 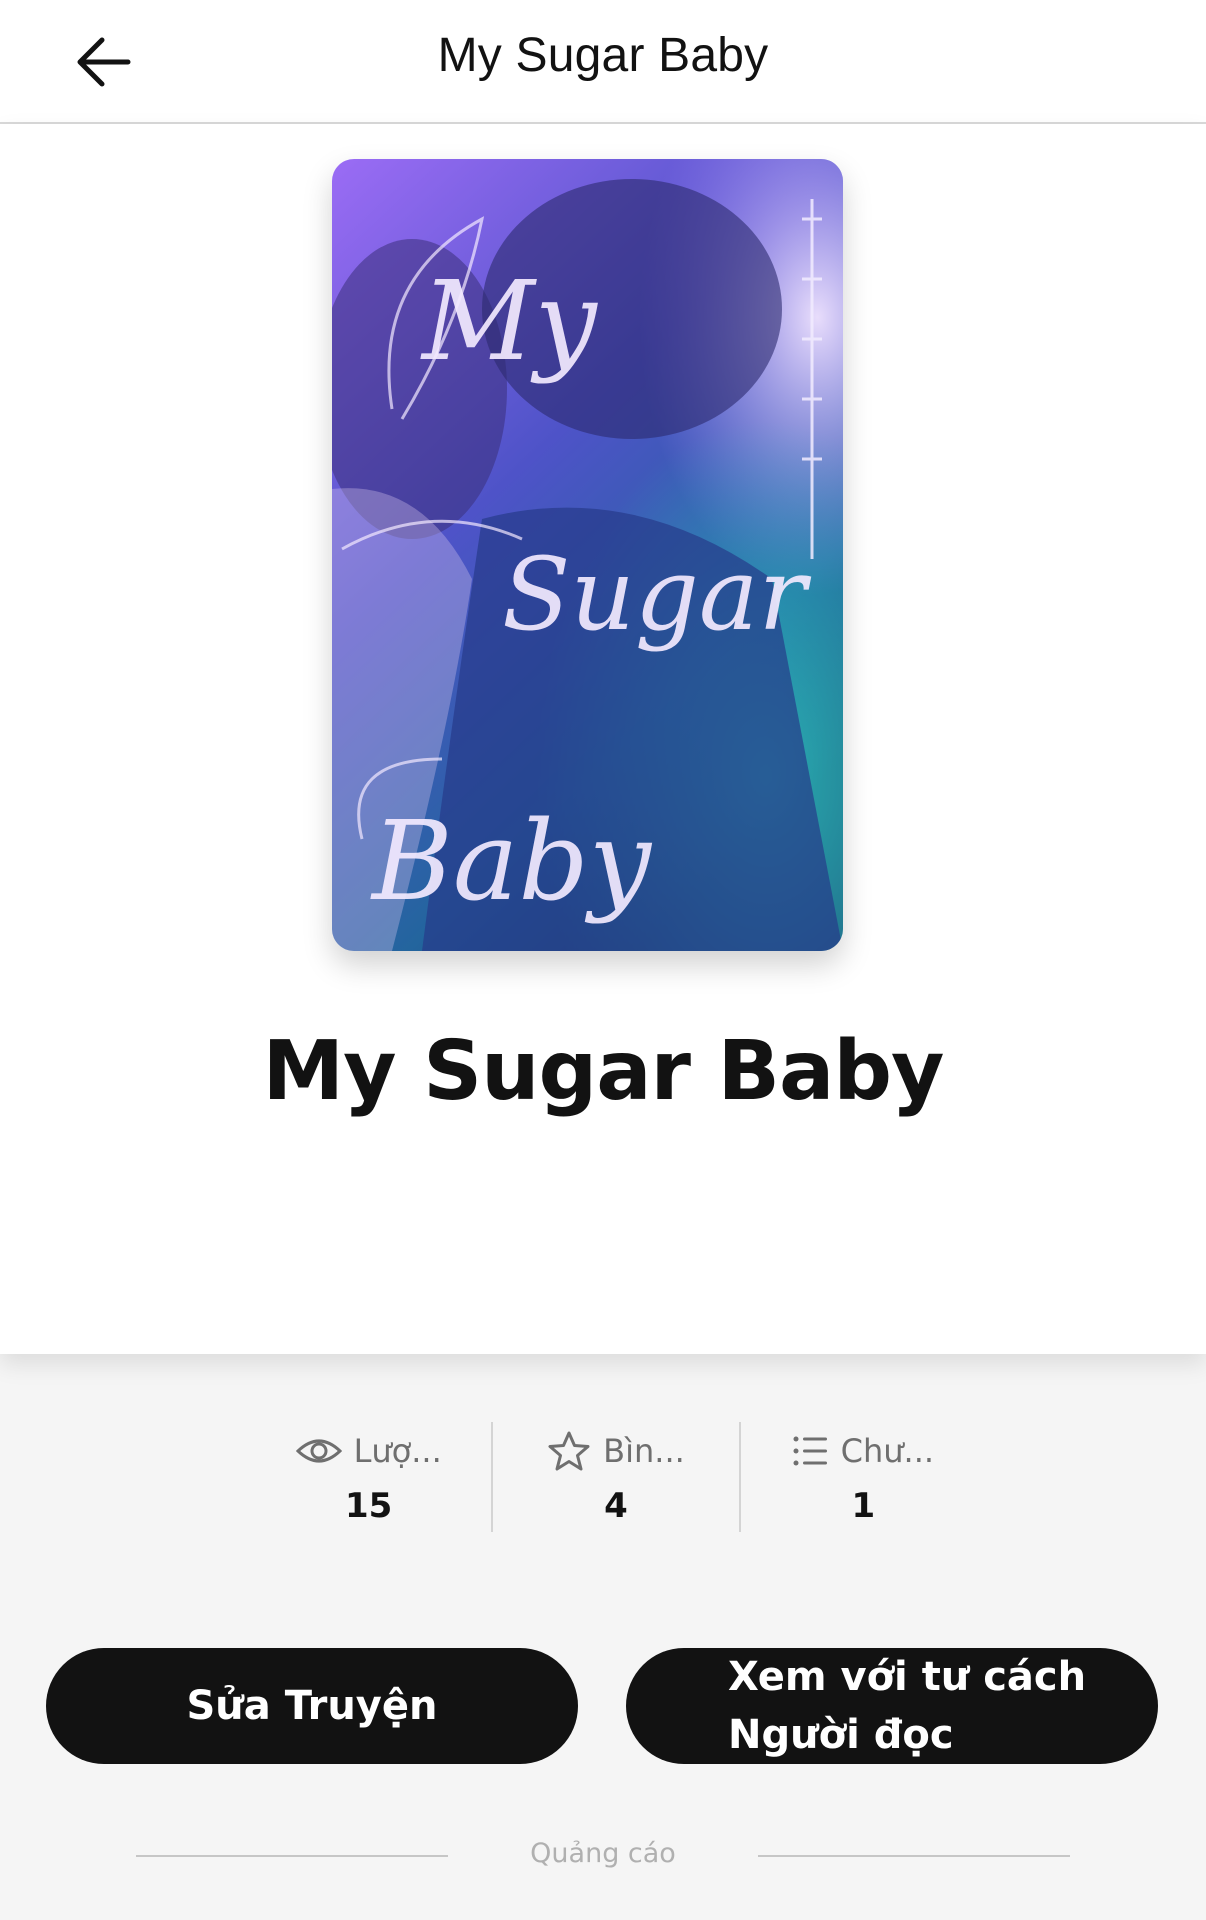 What do you see at coordinates (569, 1451) in the screenshot?
I see `star-icon` at bounding box center [569, 1451].